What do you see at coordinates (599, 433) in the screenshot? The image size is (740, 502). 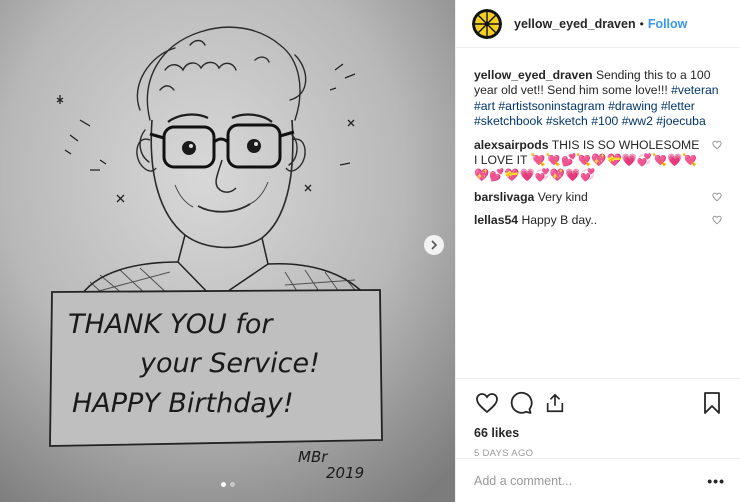 I see `likes-count: 66 likes` at bounding box center [599, 433].